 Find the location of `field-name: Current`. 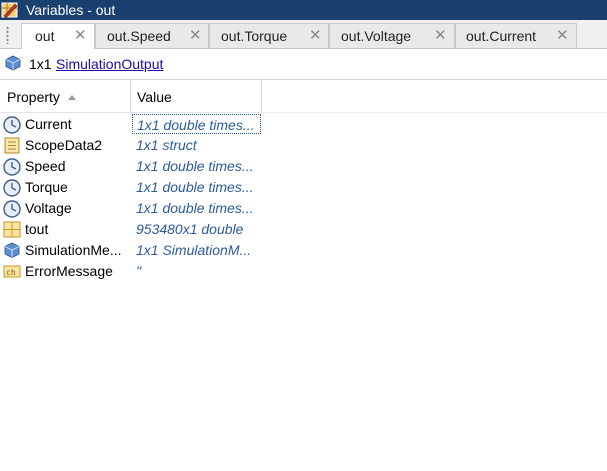

field-name: Current is located at coordinates (48, 124).